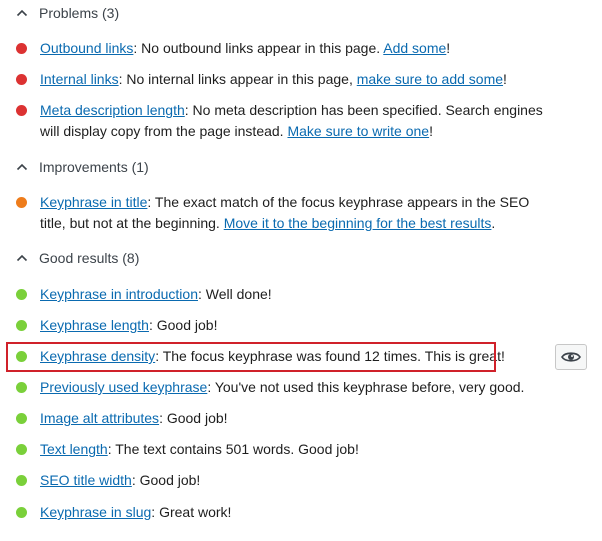  Describe the element at coordinates (430, 79) in the screenshot. I see `make-sure-to-add-some-link: make sure to add some` at that location.